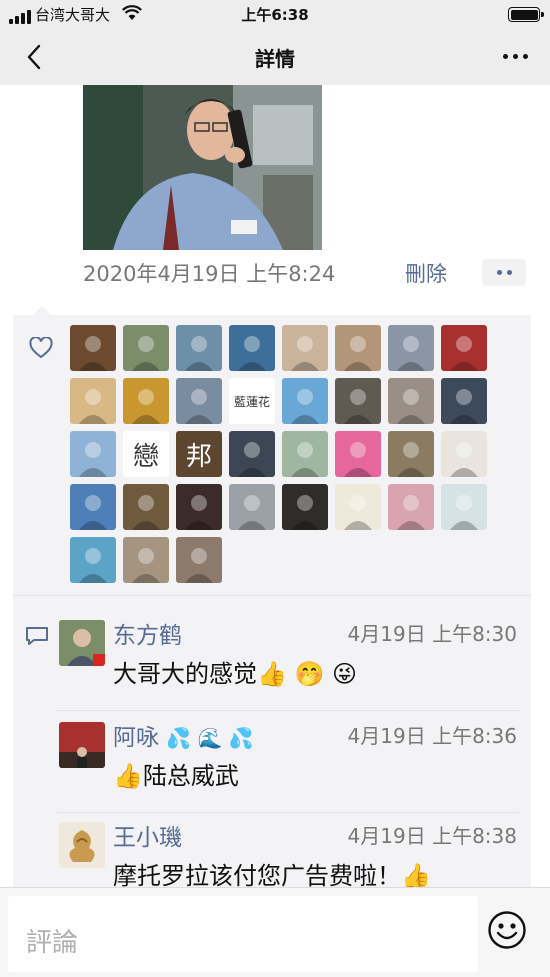 The image size is (550, 977). Describe the element at coordinates (426, 273) in the screenshot. I see `delete-link: 刪除` at that location.